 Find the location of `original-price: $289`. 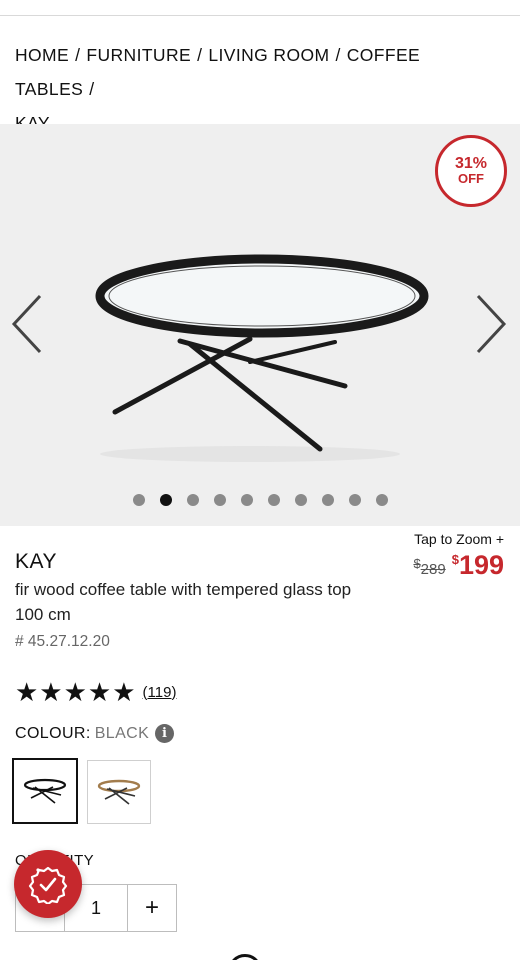

original-price: $289 is located at coordinates (429, 567).